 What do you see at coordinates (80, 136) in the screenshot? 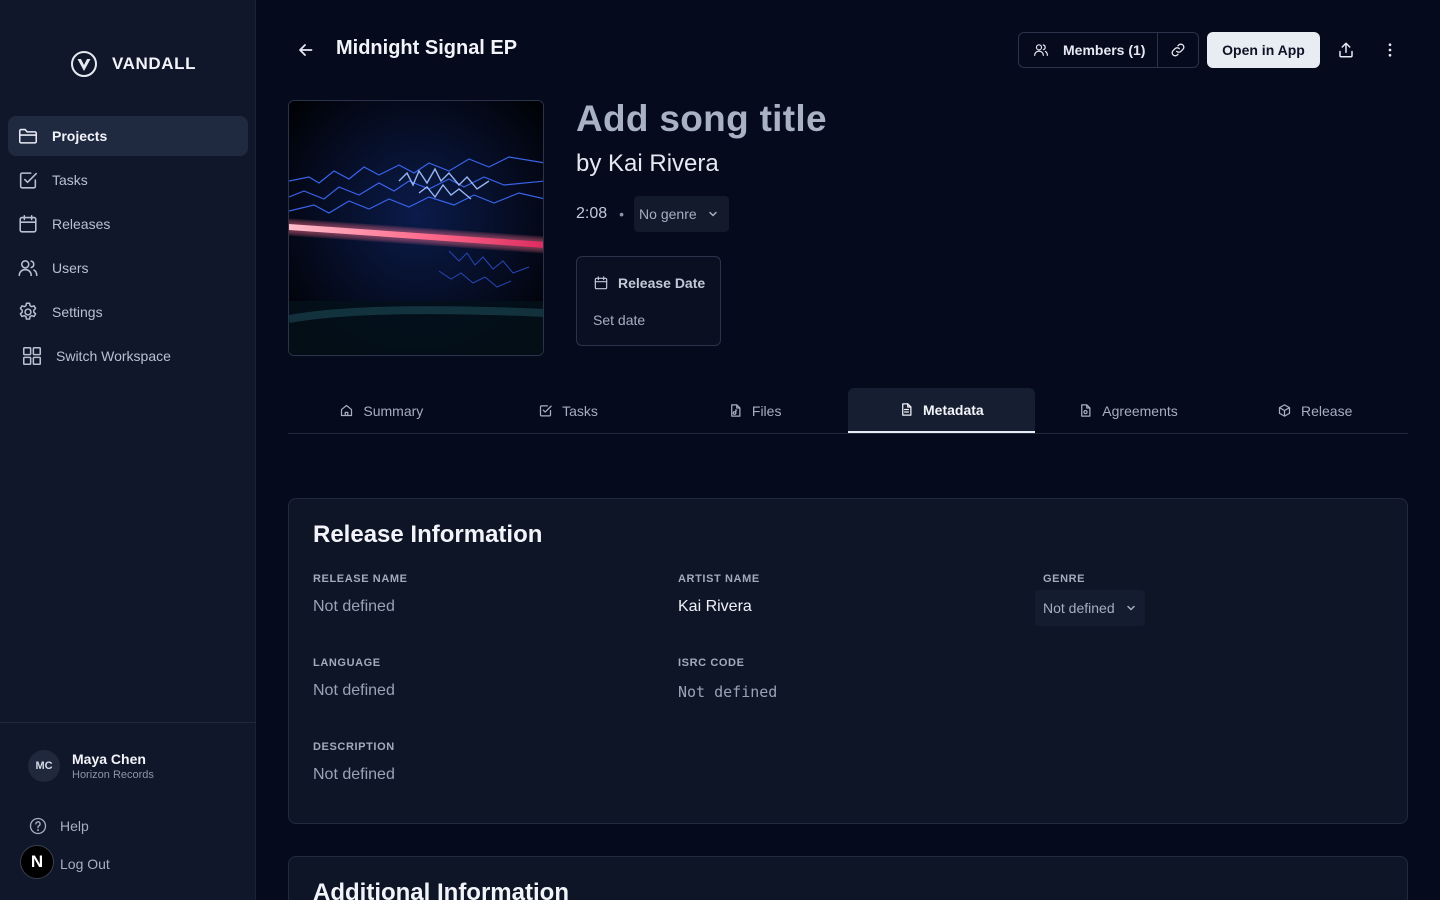
I see `sidebar-item-label: Projects` at bounding box center [80, 136].